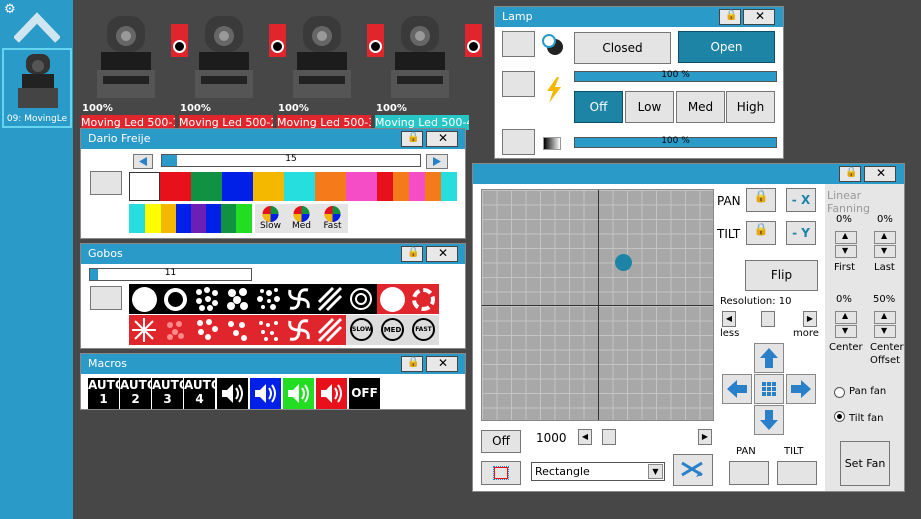 The image size is (921, 519). What do you see at coordinates (437, 161) in the screenshot?
I see `slider-right-button` at bounding box center [437, 161].